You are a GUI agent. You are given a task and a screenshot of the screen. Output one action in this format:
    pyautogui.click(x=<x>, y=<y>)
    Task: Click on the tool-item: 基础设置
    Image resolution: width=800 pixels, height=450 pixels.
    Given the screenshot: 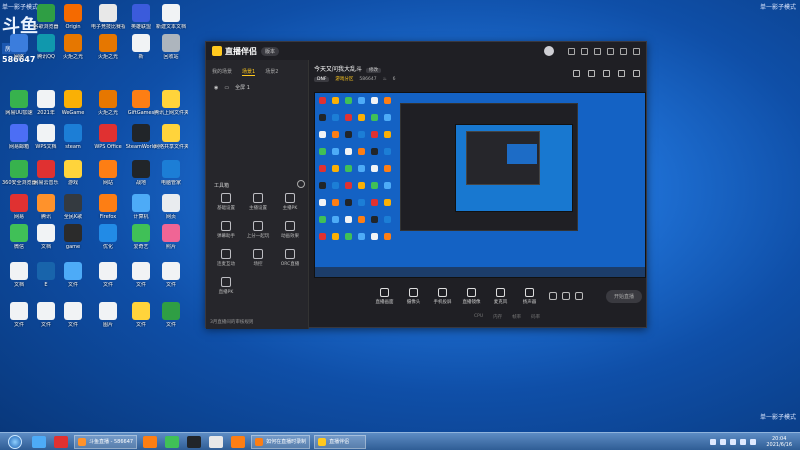 What is the action you would take?
    pyautogui.click(x=226, y=202)
    